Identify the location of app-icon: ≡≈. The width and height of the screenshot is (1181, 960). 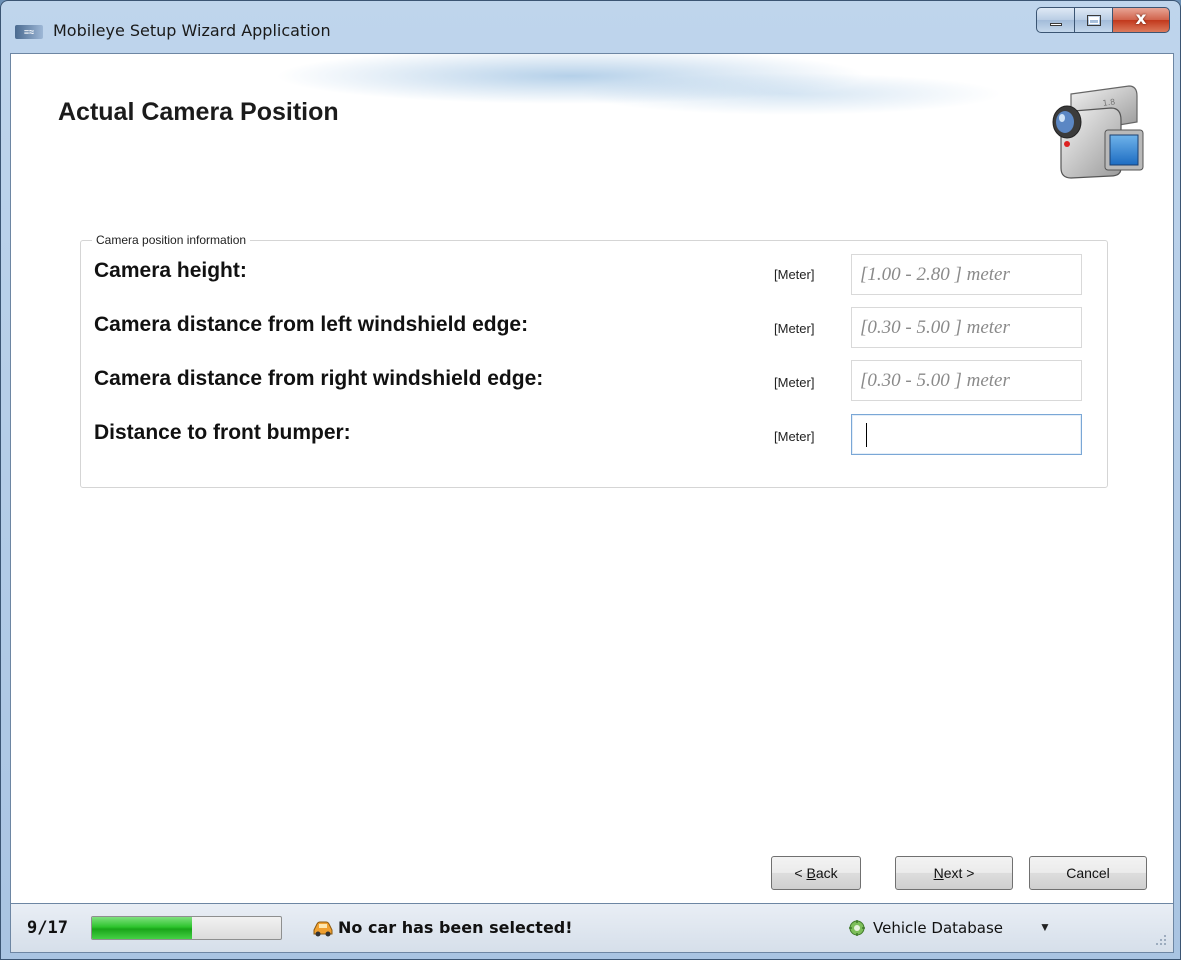
(29, 32).